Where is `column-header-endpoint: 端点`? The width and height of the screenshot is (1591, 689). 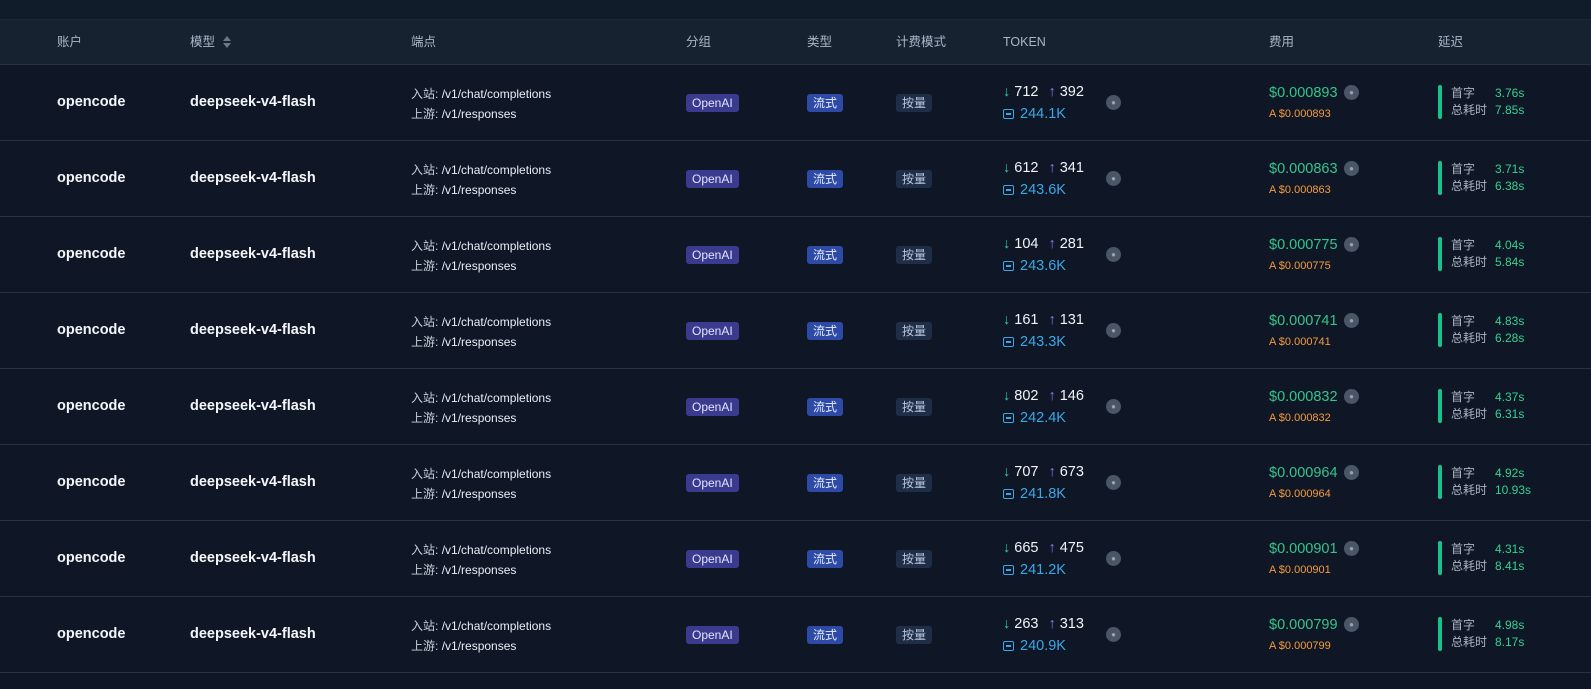 column-header-endpoint: 端点 is located at coordinates (424, 42).